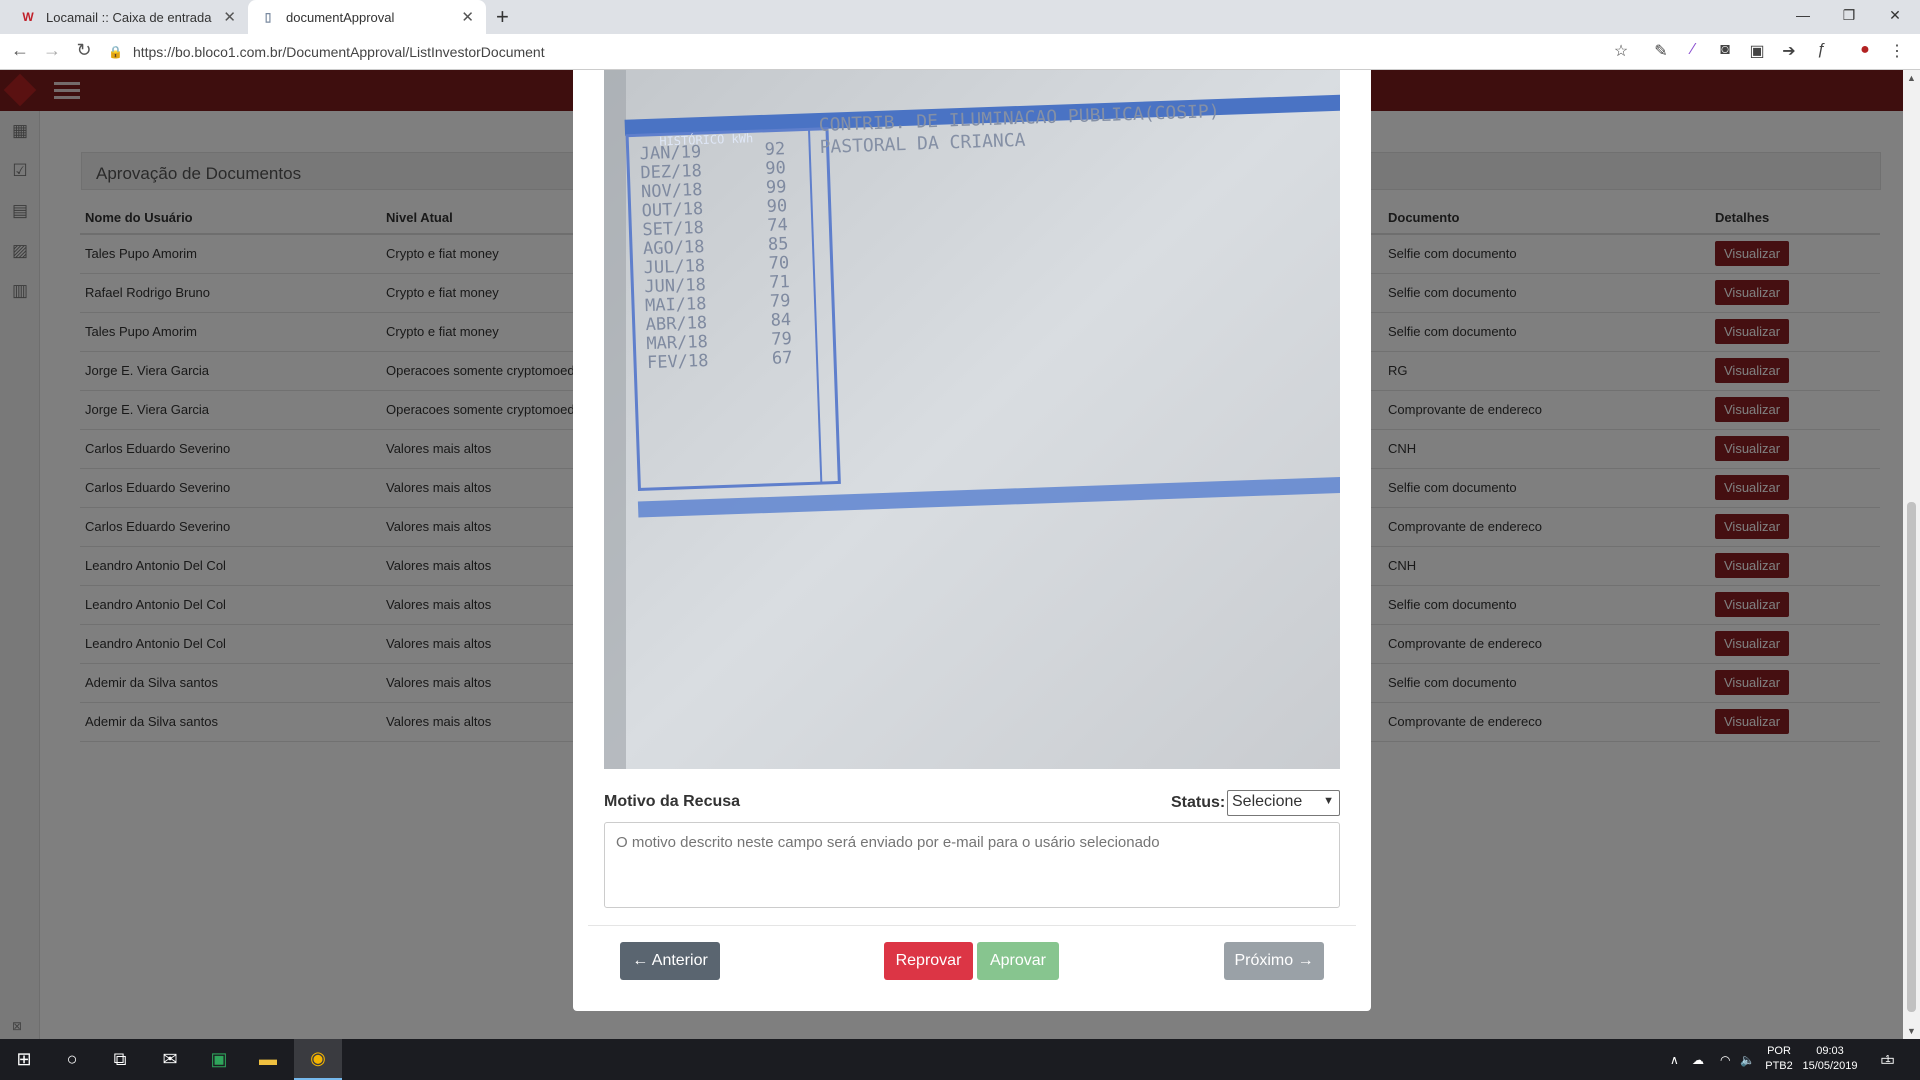  What do you see at coordinates (1911, 78) in the screenshot?
I see `scroll-up-icon: ▲` at bounding box center [1911, 78].